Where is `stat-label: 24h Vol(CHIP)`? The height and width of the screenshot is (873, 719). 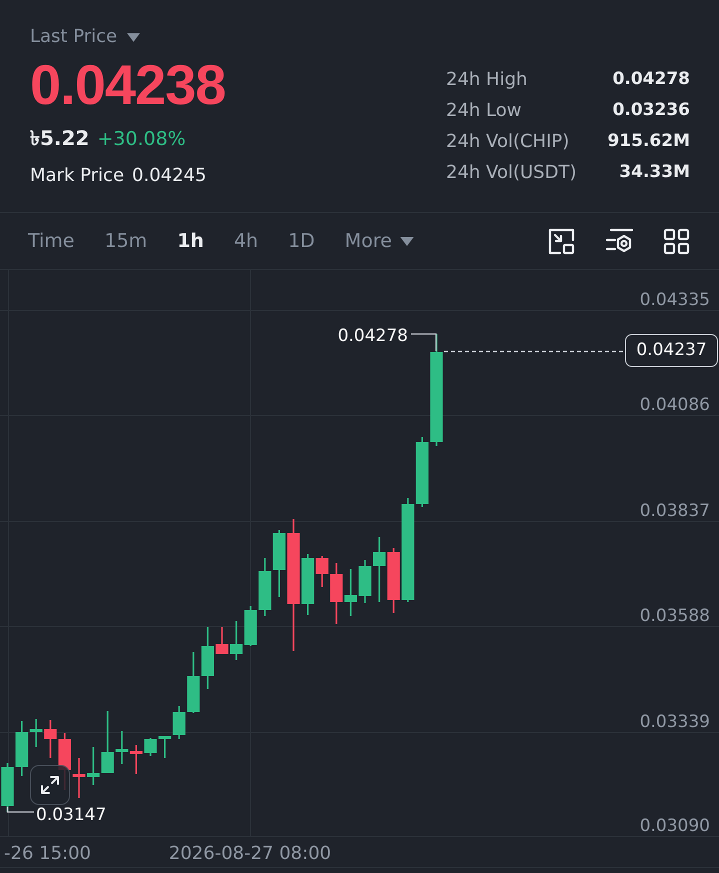 stat-label: 24h Vol(CHIP) is located at coordinates (508, 142).